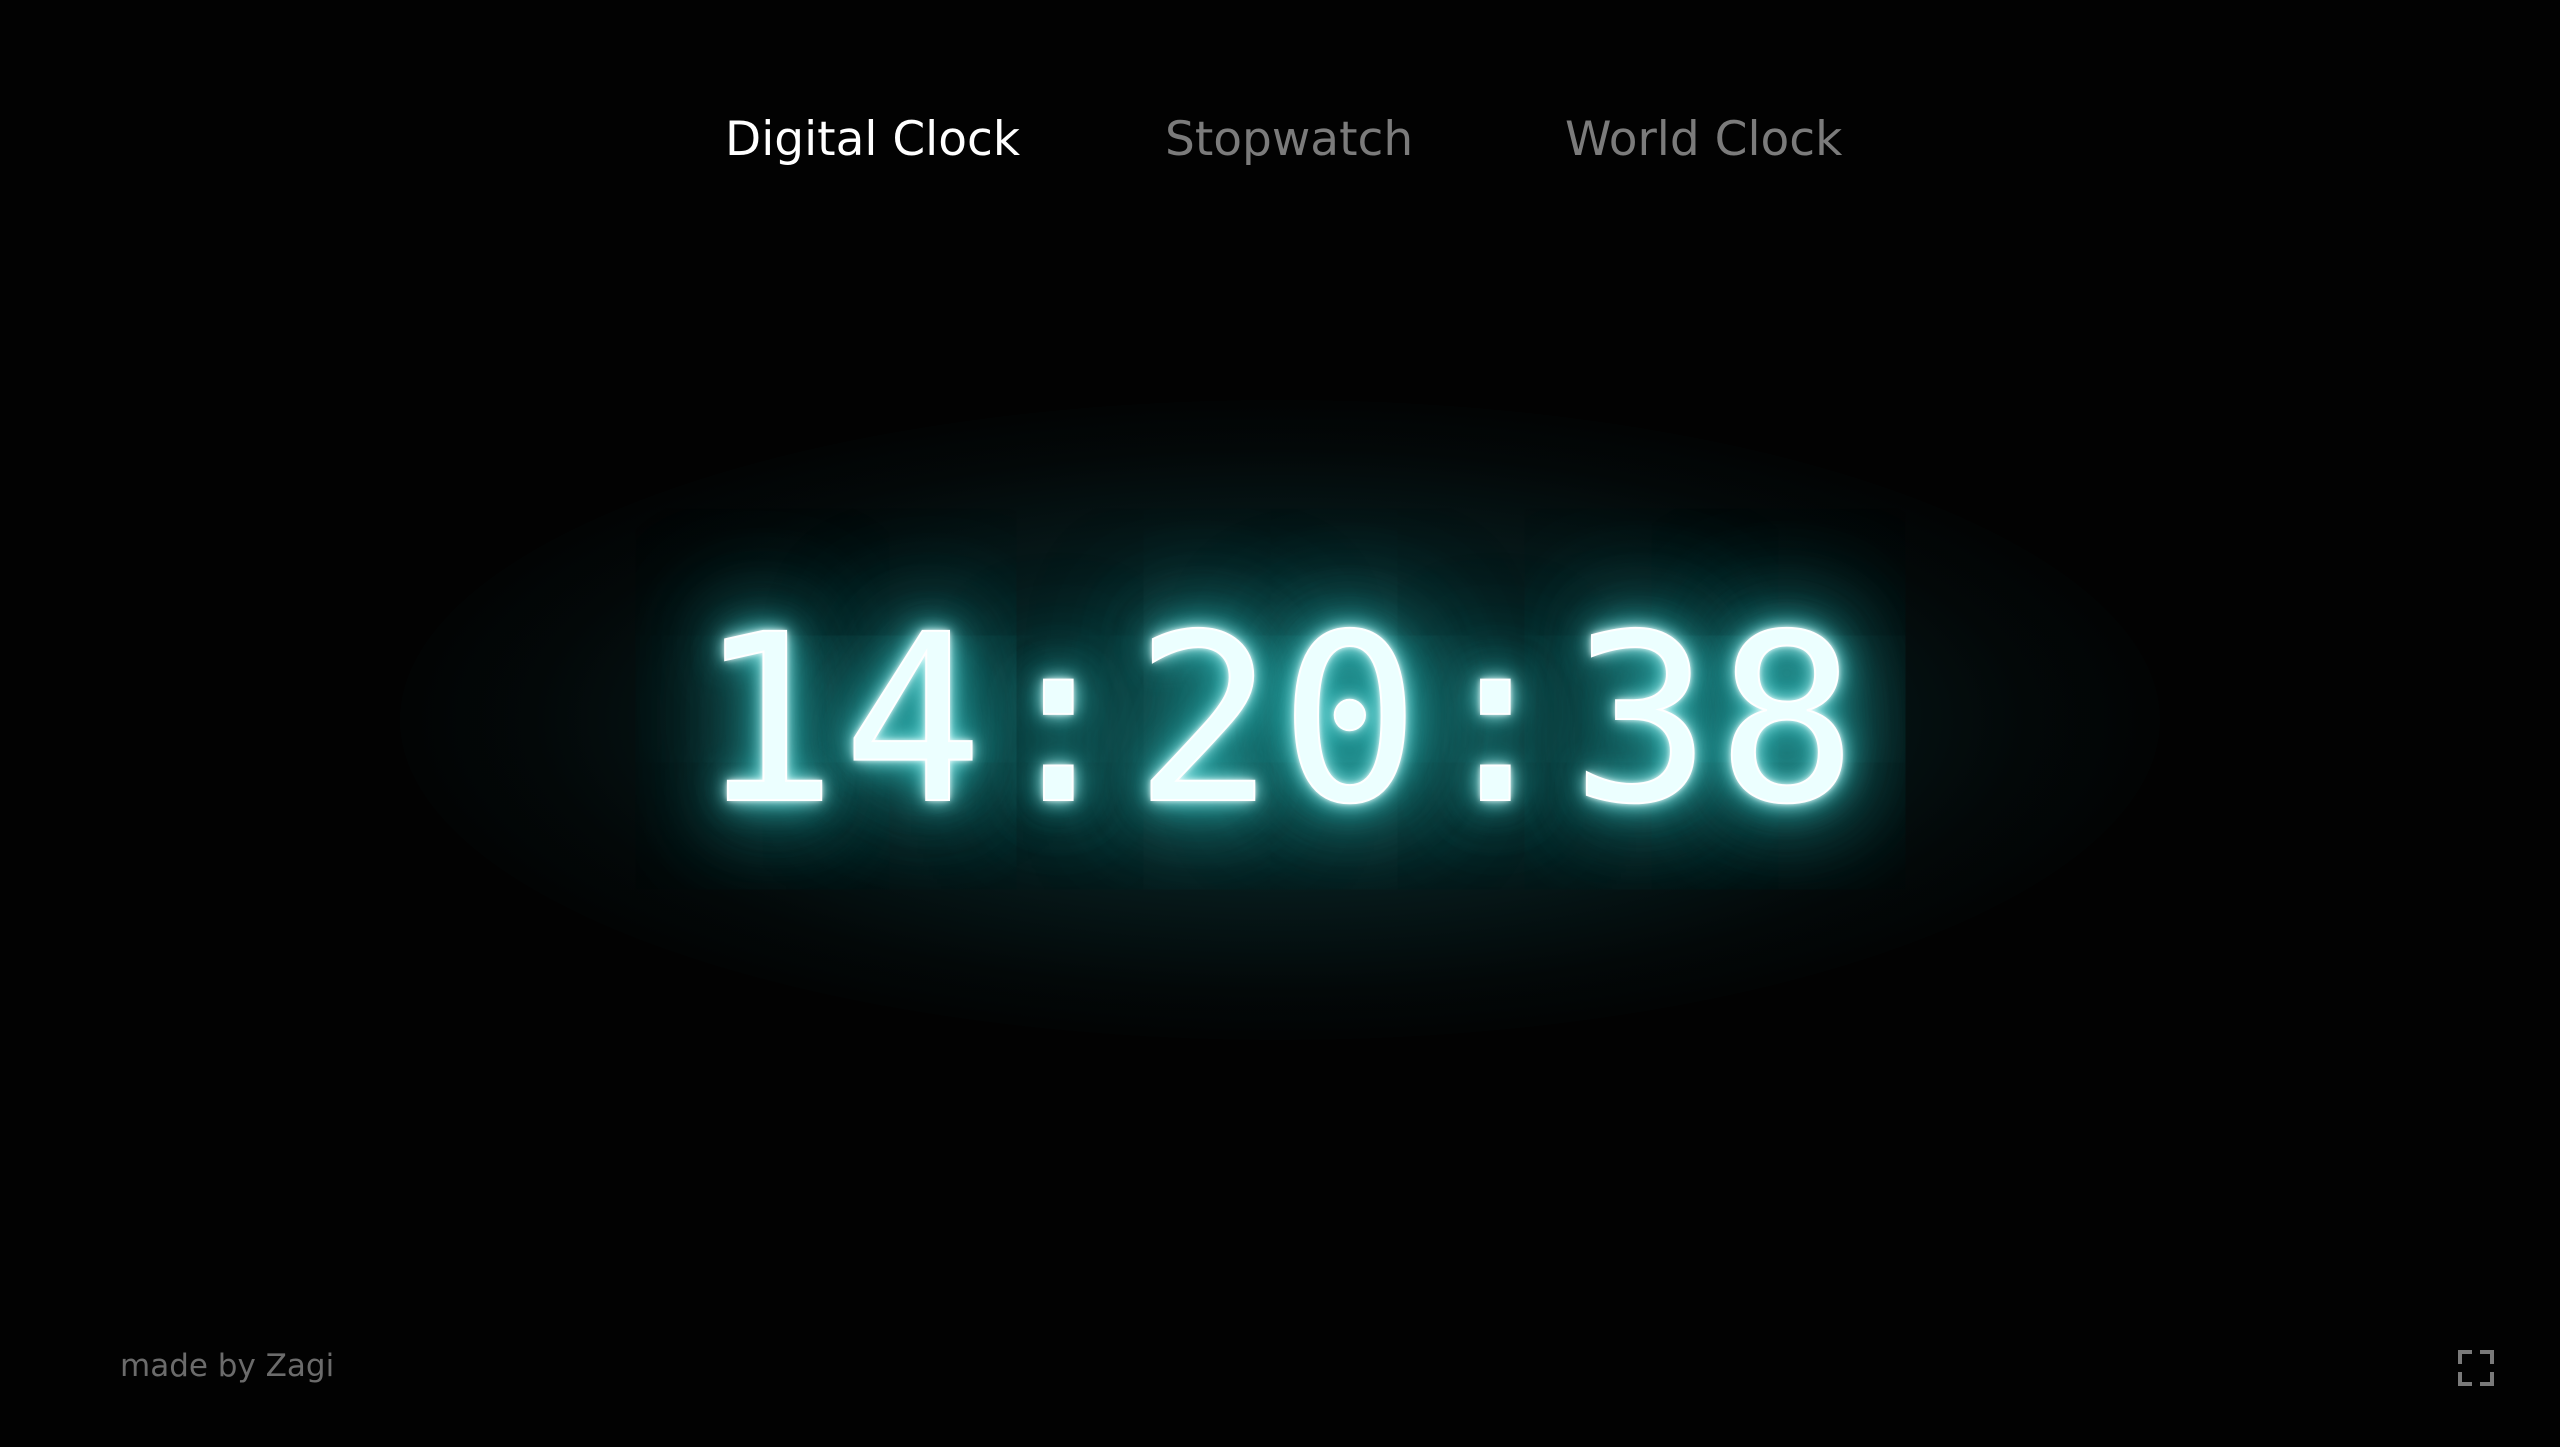 This screenshot has height=1447, width=2560. I want to click on fullscreen-button, so click(2476, 1368).